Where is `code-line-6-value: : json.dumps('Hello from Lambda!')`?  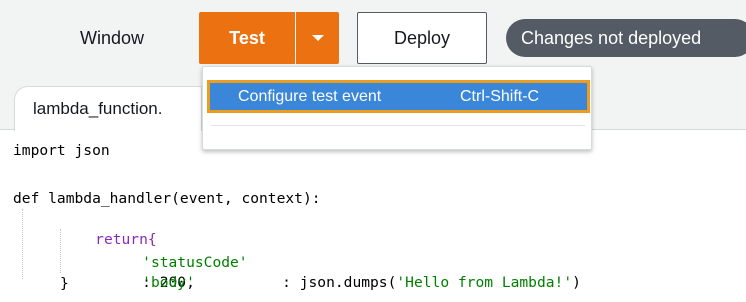 code-line-6-value: : json.dumps('Hello from Lambda!') is located at coordinates (414, 272).